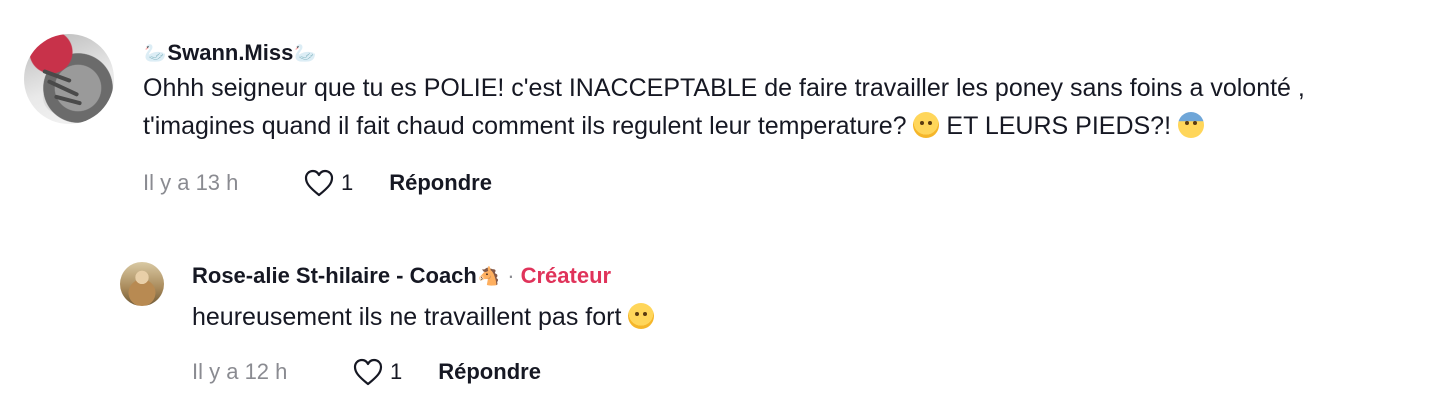 This screenshot has height=408, width=1430. What do you see at coordinates (489, 276) in the screenshot?
I see `horse-icon: 🐴` at bounding box center [489, 276].